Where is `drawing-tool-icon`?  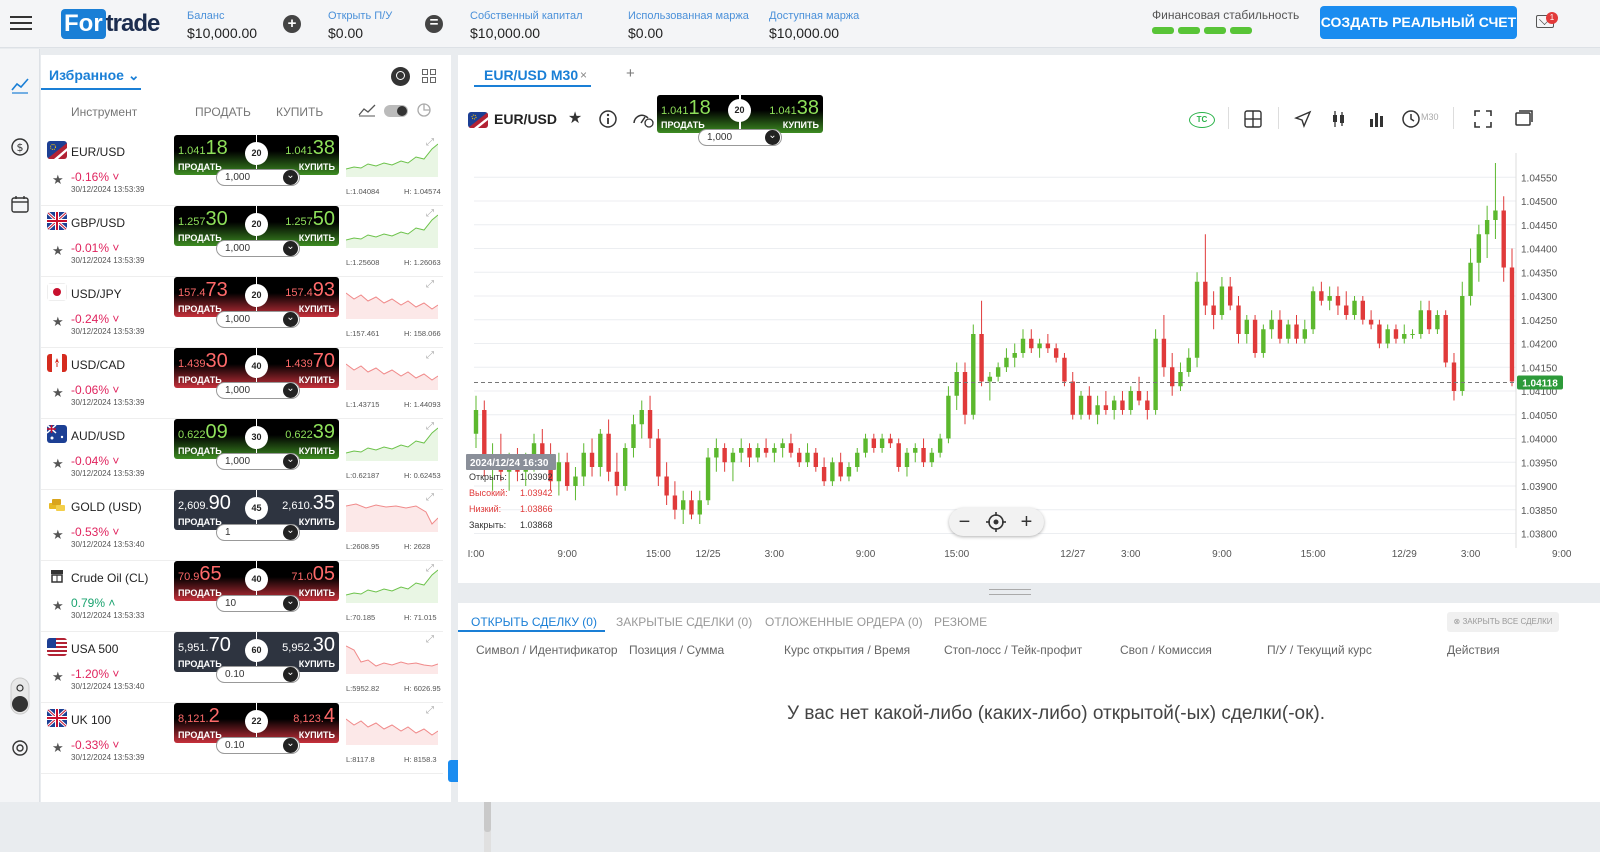
drawing-tool-icon is located at coordinates (1303, 119).